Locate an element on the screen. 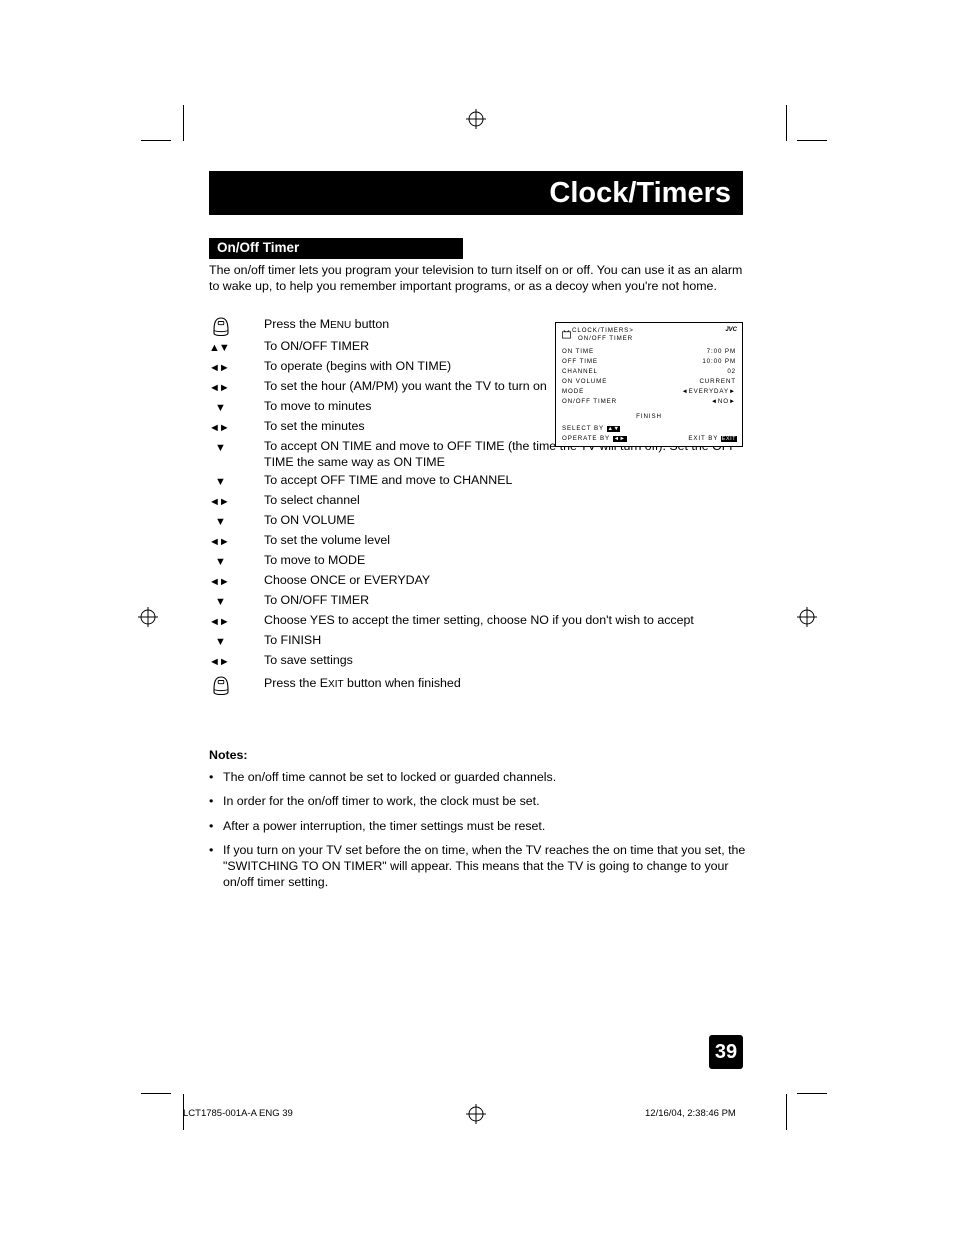  notes-title: Notes: is located at coordinates (228, 755).